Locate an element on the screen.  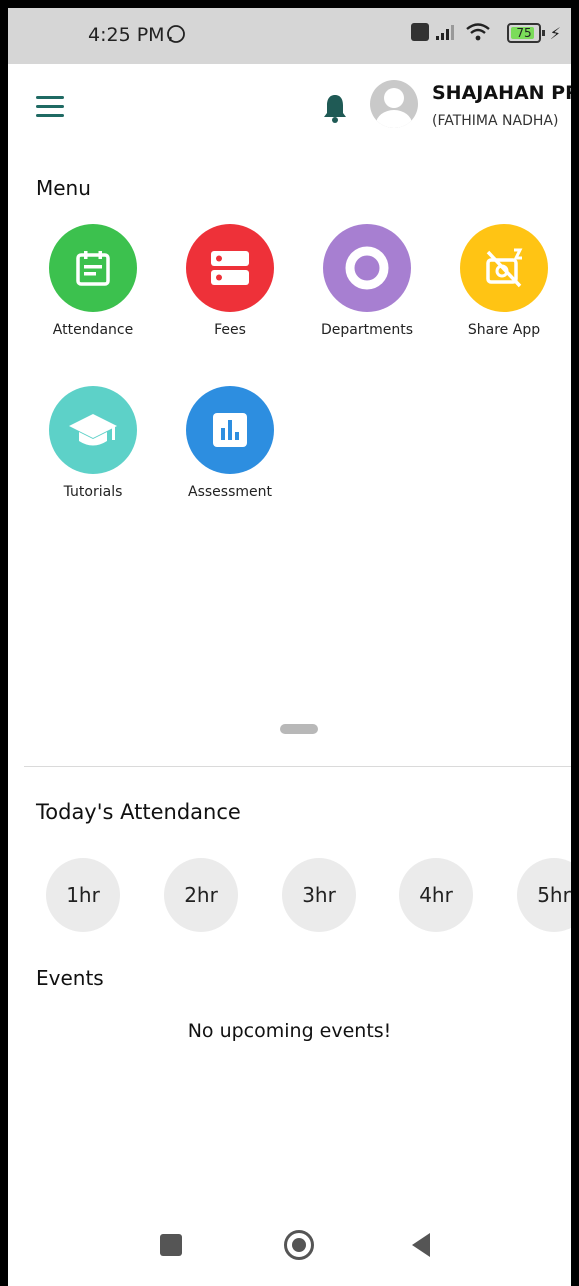
menu-item-departments: Departments is located at coordinates (367, 281).